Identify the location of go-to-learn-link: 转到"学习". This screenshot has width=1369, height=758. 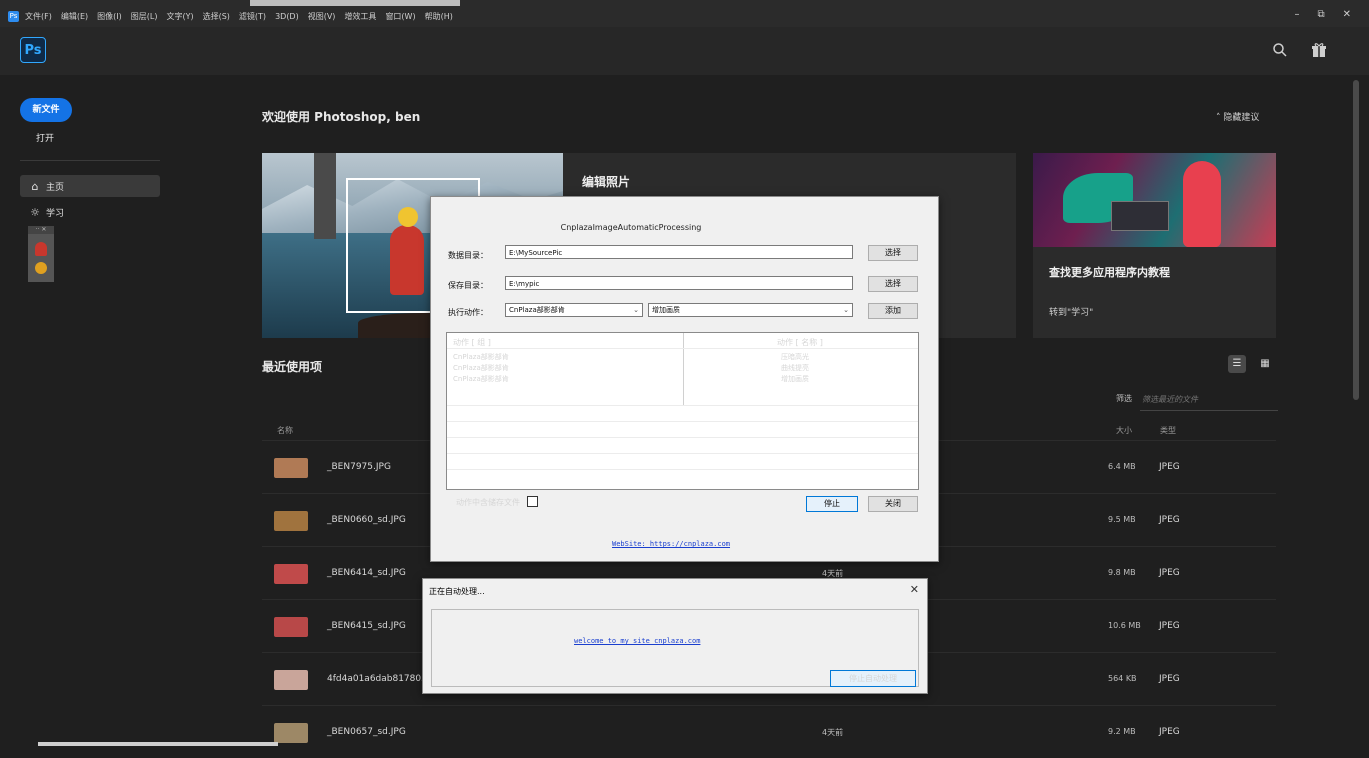
(1071, 311).